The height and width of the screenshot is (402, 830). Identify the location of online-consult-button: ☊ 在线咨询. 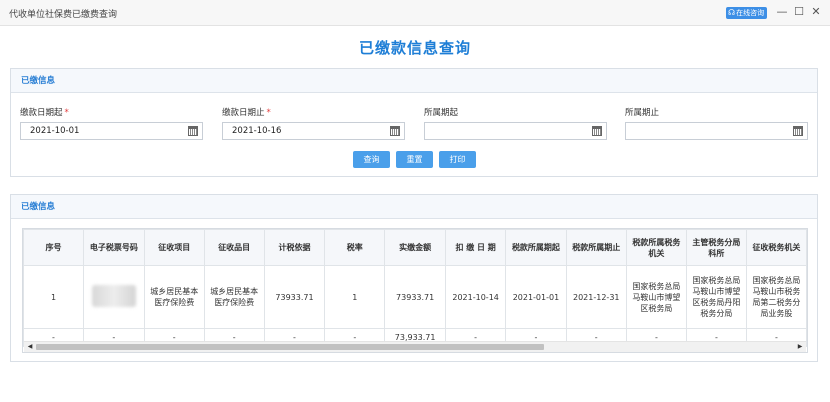
(747, 13).